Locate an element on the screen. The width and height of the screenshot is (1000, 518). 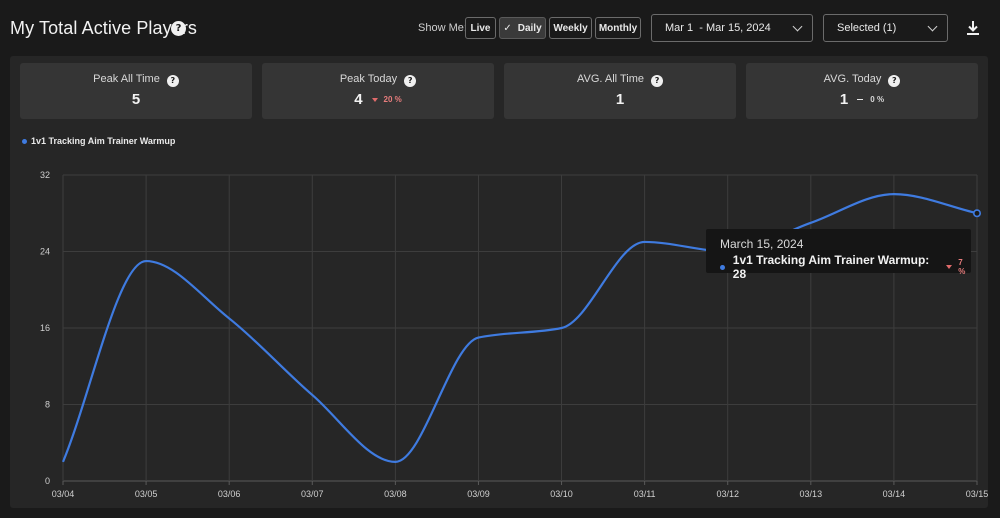
trend-down-icon is located at coordinates (949, 267).